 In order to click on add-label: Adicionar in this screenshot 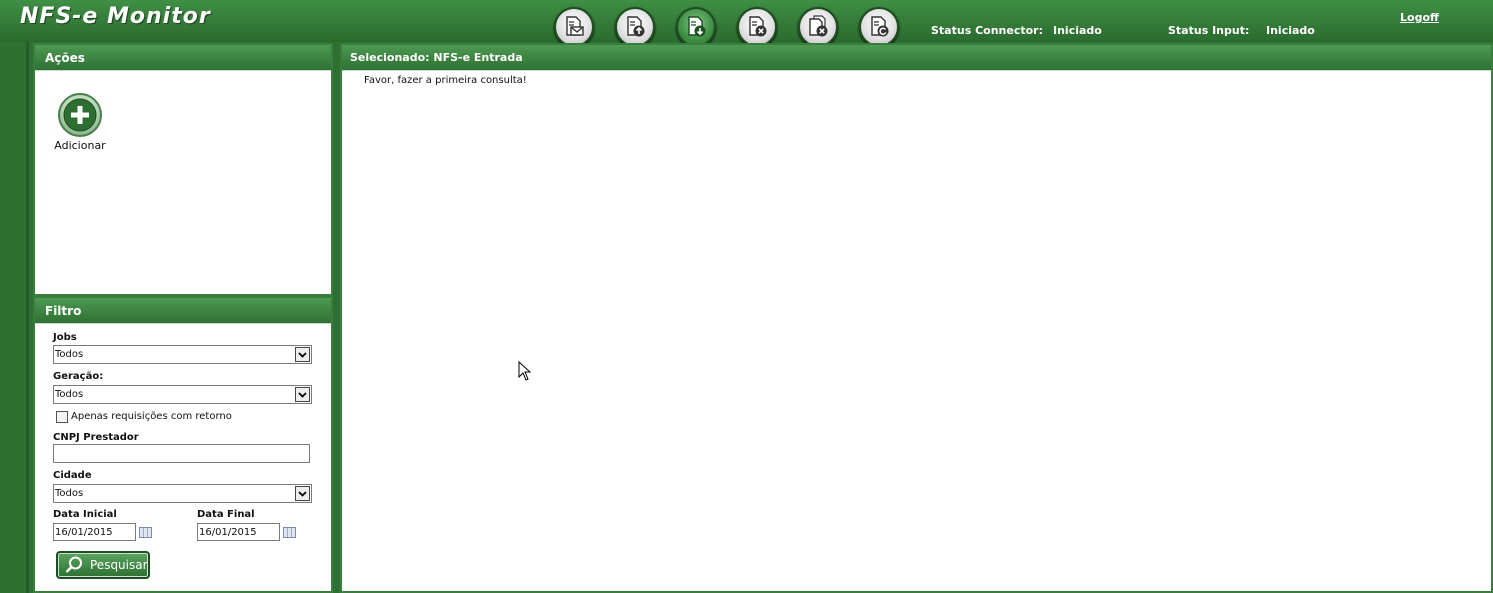, I will do `click(80, 145)`.